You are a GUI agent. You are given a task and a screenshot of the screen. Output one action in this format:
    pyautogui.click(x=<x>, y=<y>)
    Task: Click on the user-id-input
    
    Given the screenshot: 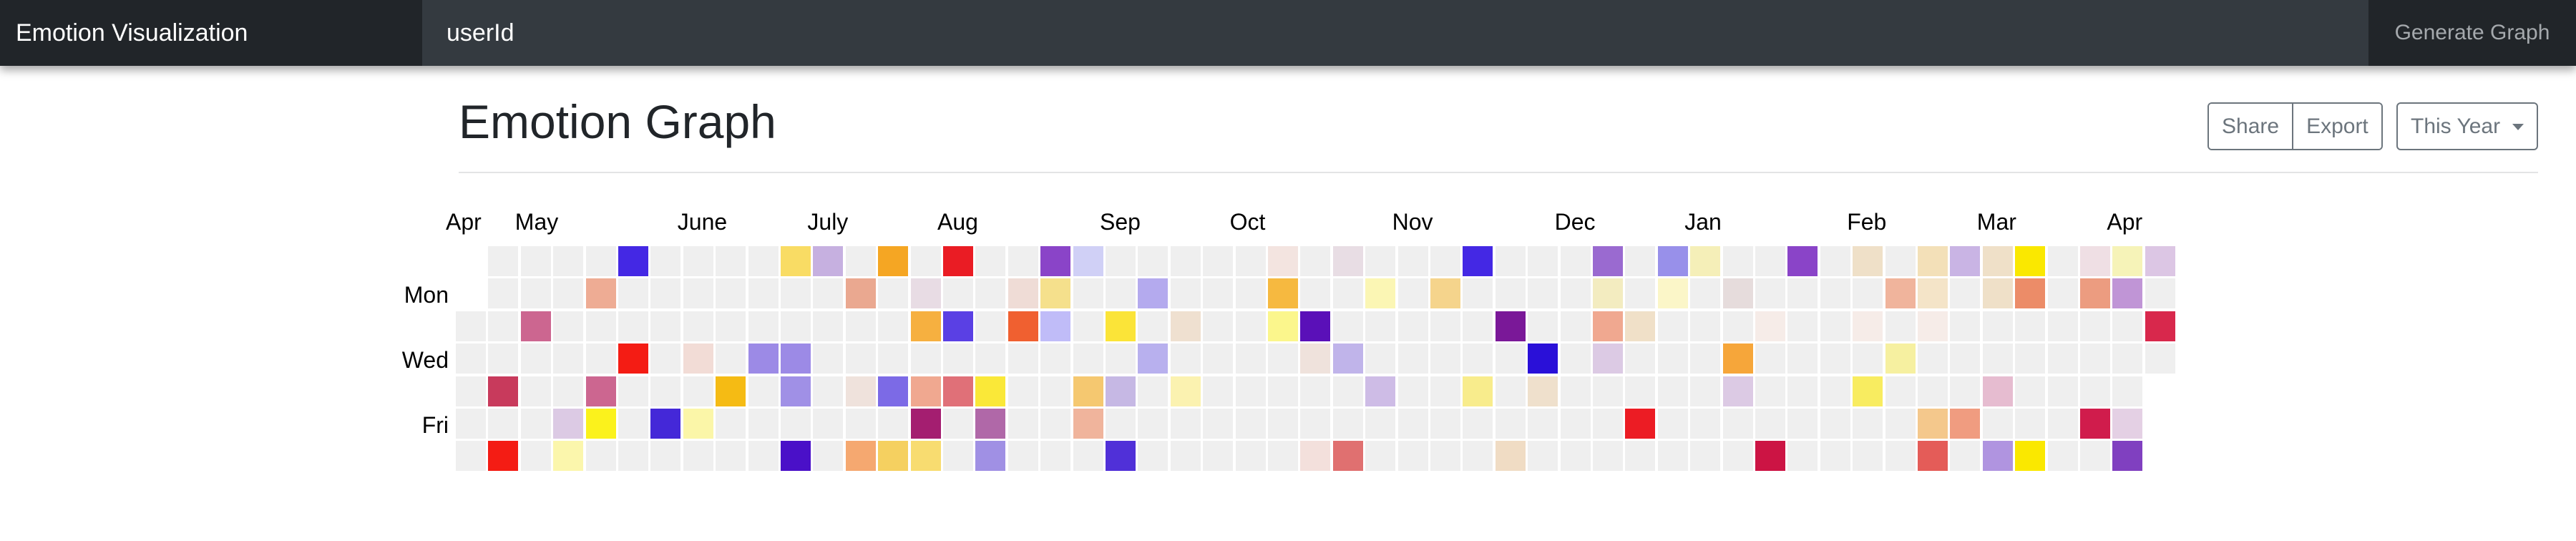 What is the action you would take?
    pyautogui.click(x=1395, y=33)
    